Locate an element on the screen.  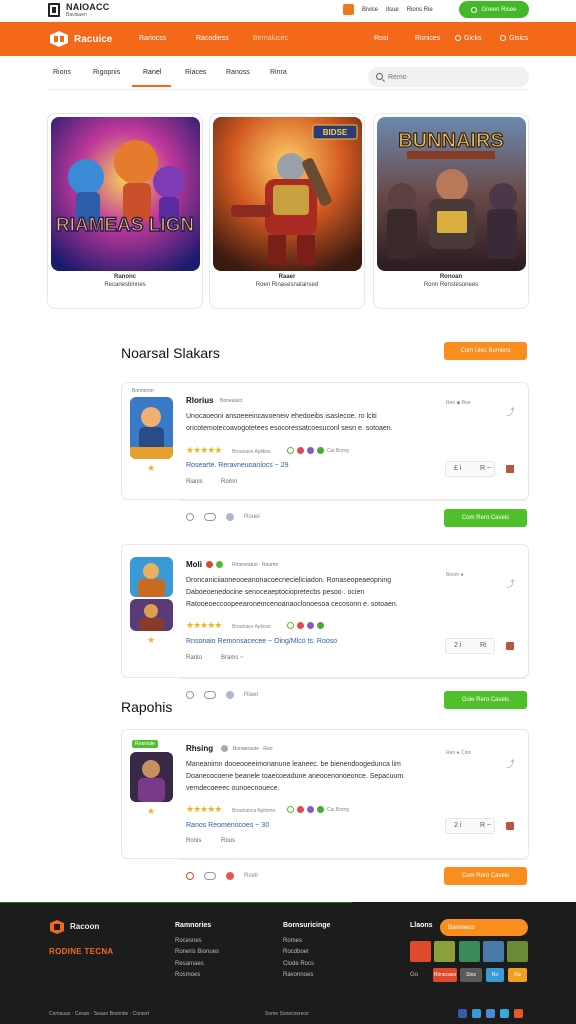
section1-more-button: Com Uiec Bumiers is located at coordinates (485, 351).